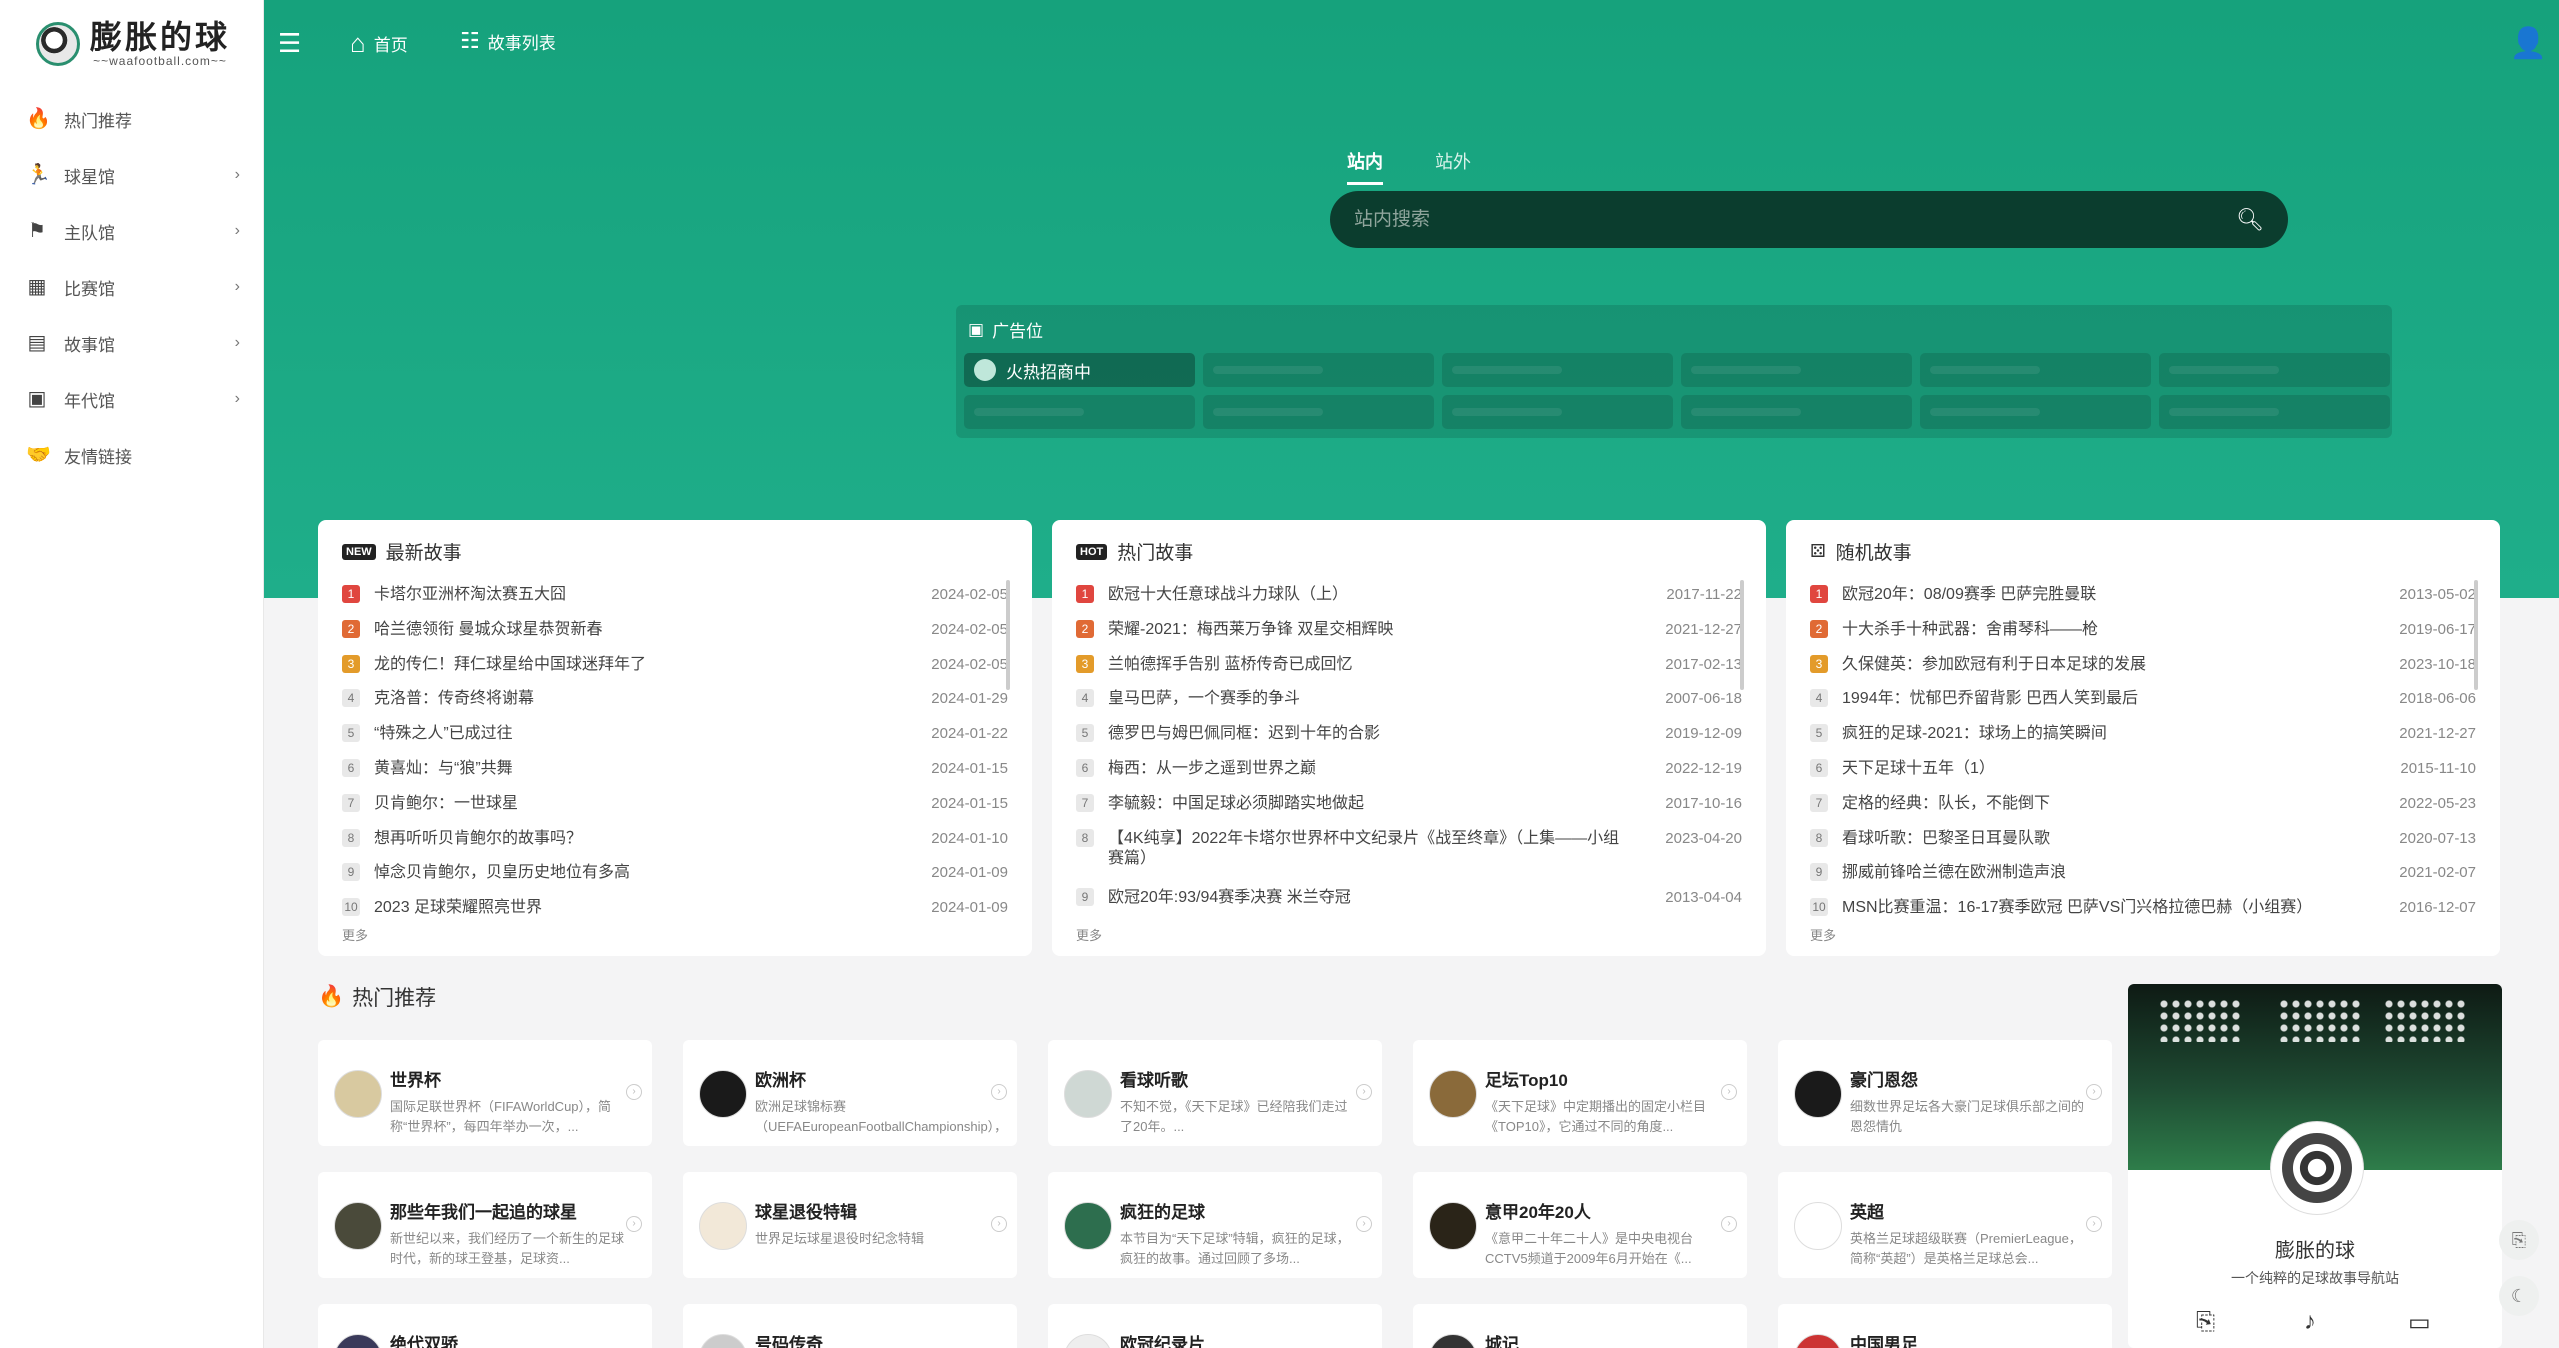 This screenshot has width=2559, height=1348. I want to click on recommend-card: 绝代双骄›, so click(485, 1326).